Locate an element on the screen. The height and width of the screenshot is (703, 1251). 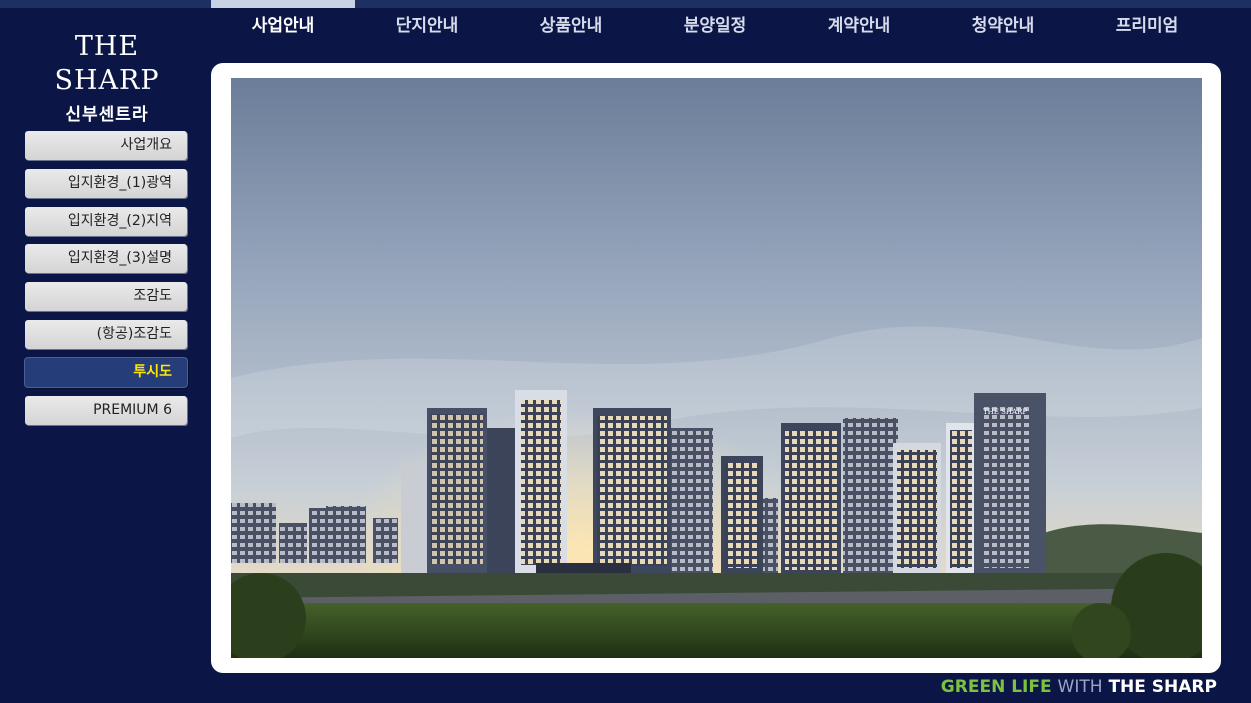
side-item-premium6: PREMIUM 6 is located at coordinates (106, 410).